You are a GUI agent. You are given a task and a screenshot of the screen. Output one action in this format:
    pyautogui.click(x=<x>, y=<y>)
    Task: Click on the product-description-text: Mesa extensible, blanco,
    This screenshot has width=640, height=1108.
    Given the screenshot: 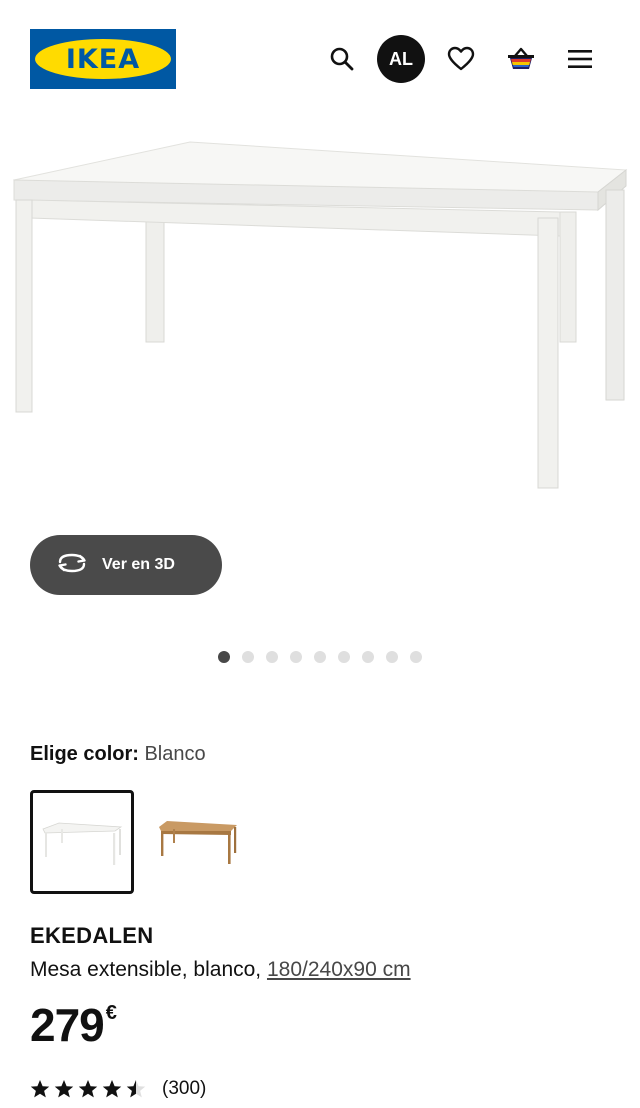 What is the action you would take?
    pyautogui.click(x=146, y=969)
    